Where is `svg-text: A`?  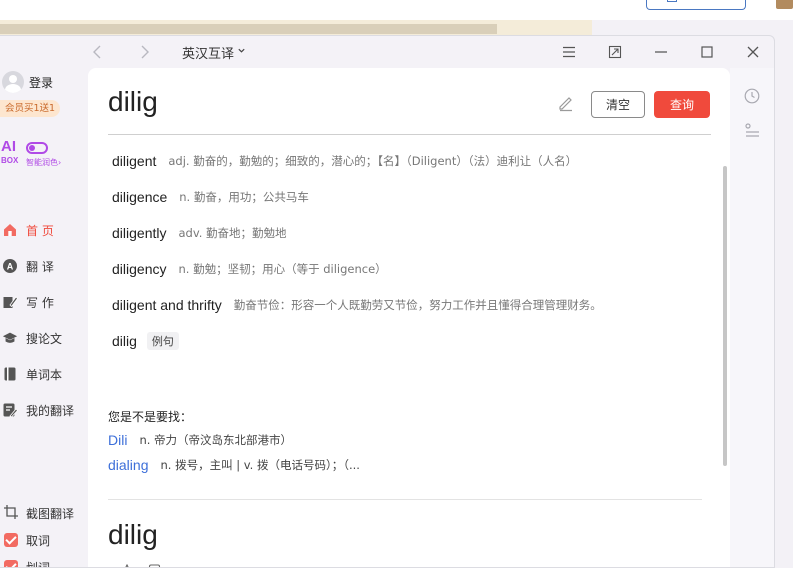 svg-text: A is located at coordinates (10, 267).